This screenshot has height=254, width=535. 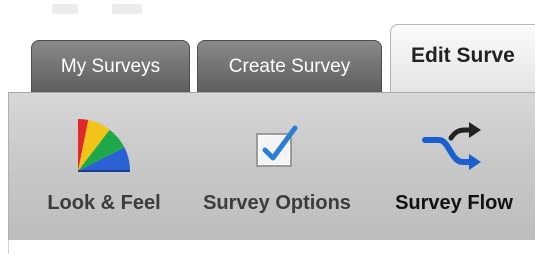 I want to click on survey-options-button: Survey Options, so click(x=277, y=163).